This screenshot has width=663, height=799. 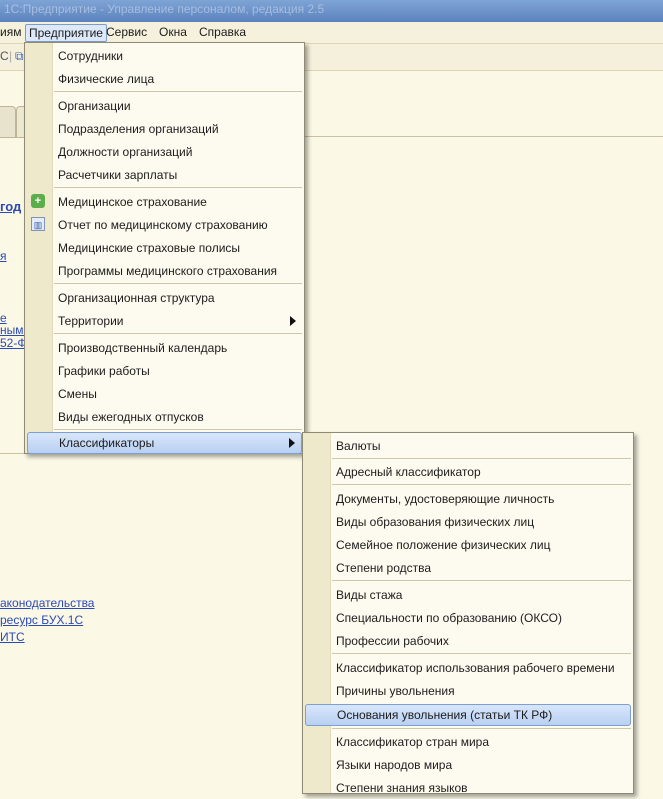 What do you see at coordinates (107, 443) in the screenshot?
I see `menu-item-label: Классификаторы` at bounding box center [107, 443].